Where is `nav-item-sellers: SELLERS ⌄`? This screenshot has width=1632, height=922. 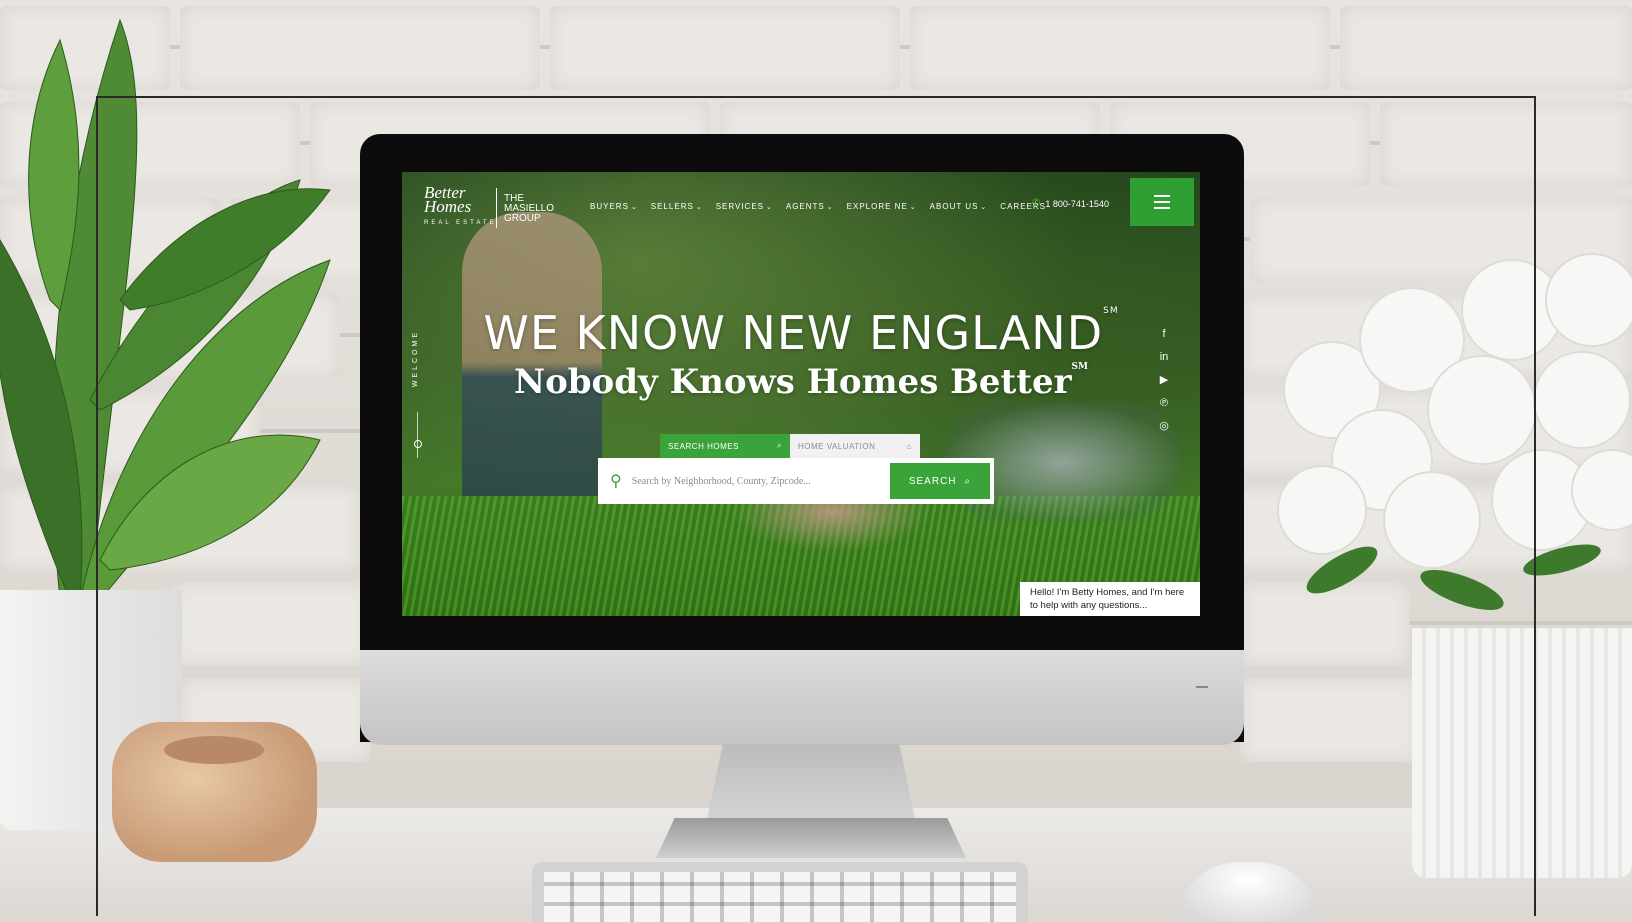
nav-item-sellers: SELLERS ⌄ is located at coordinates (677, 206).